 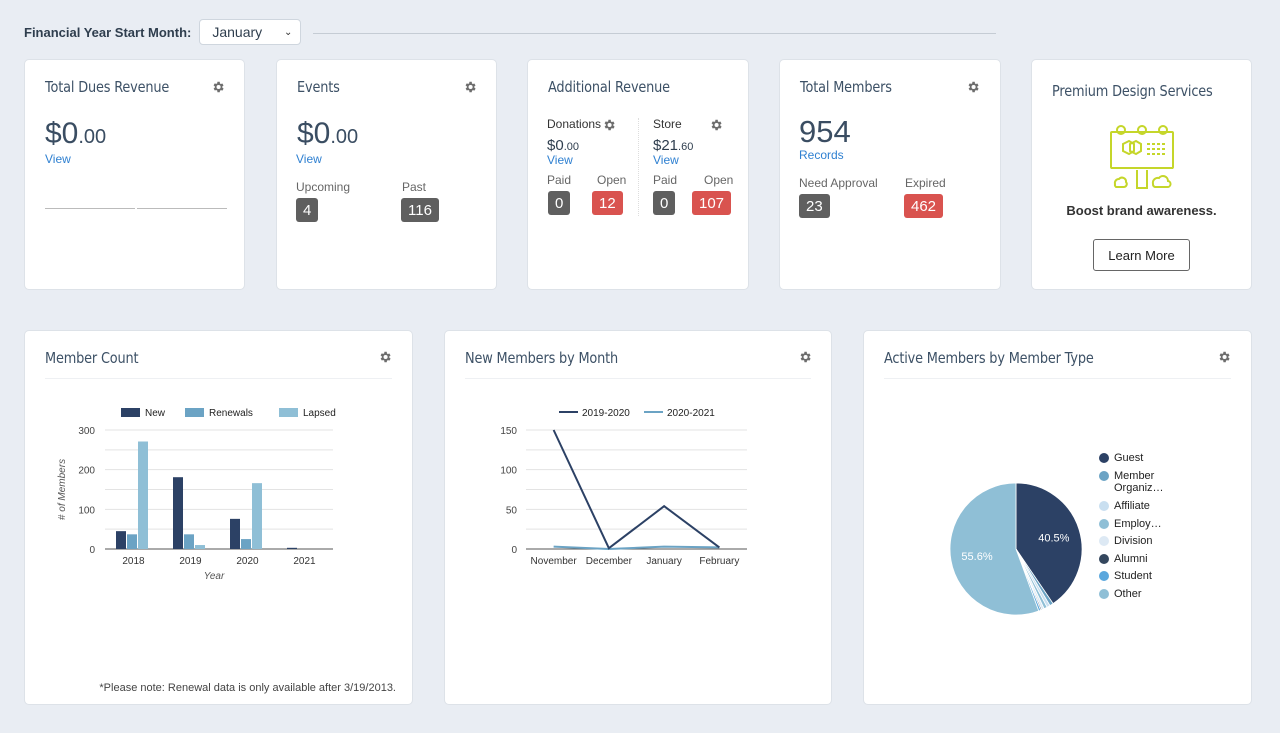 I want to click on legend-label: 2020-2021, so click(x=691, y=413).